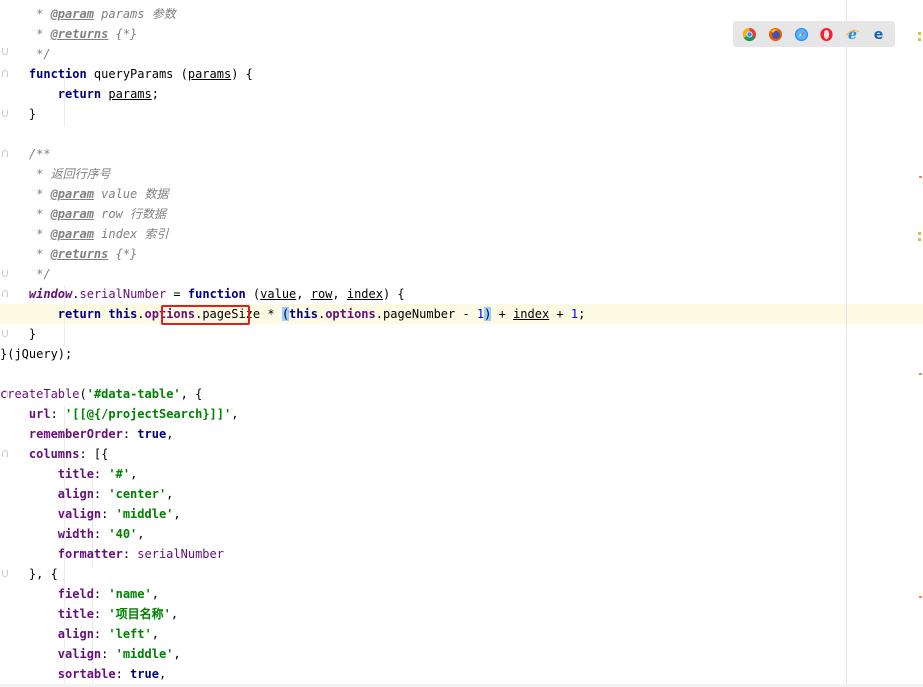 This screenshot has width=923, height=687. I want to click on code-line: * @param value 数据, so click(423, 194).